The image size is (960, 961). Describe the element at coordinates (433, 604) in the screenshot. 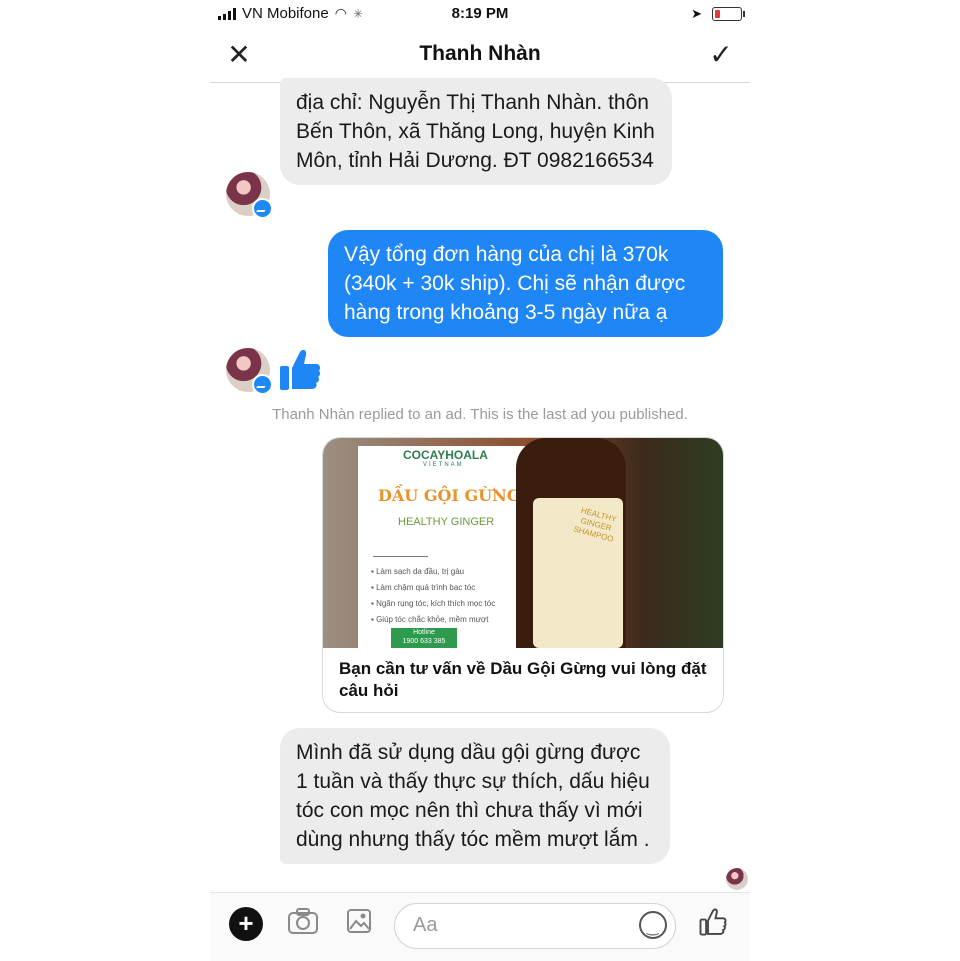

I see `ad-bullet: Ngăn rụng tóc, kích thích mọc tóc` at that location.